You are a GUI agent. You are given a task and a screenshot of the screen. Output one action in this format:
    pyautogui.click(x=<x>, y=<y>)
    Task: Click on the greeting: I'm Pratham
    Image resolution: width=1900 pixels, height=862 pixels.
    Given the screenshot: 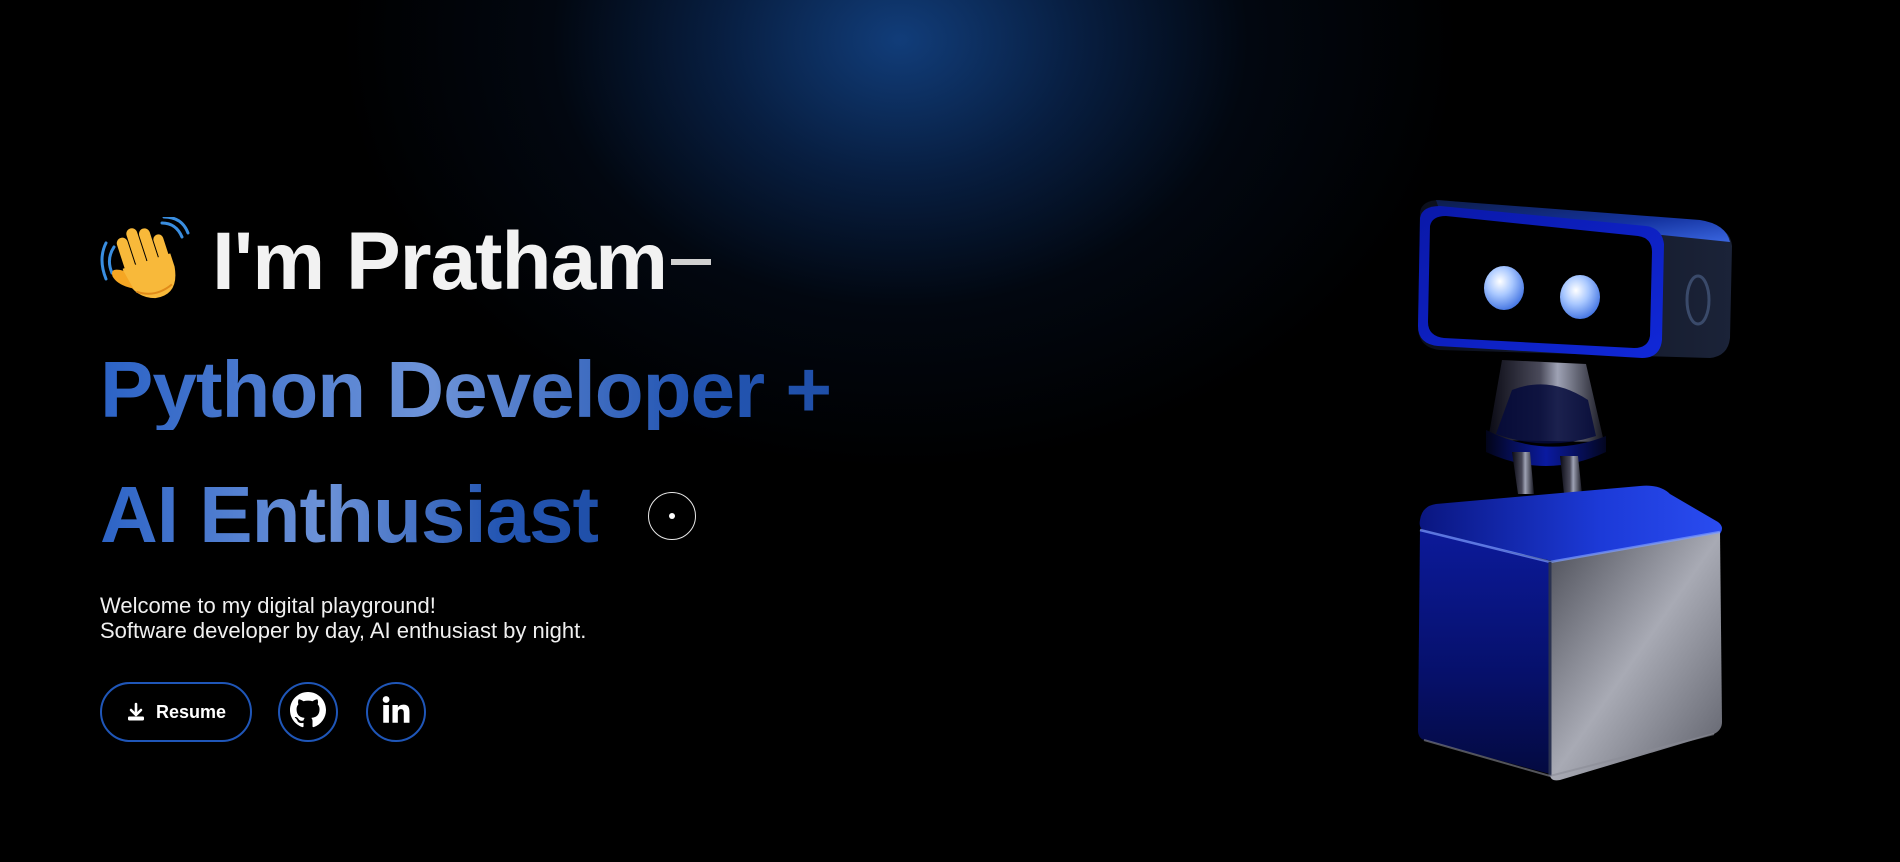 What is the action you would take?
    pyautogui.click(x=550, y=262)
    